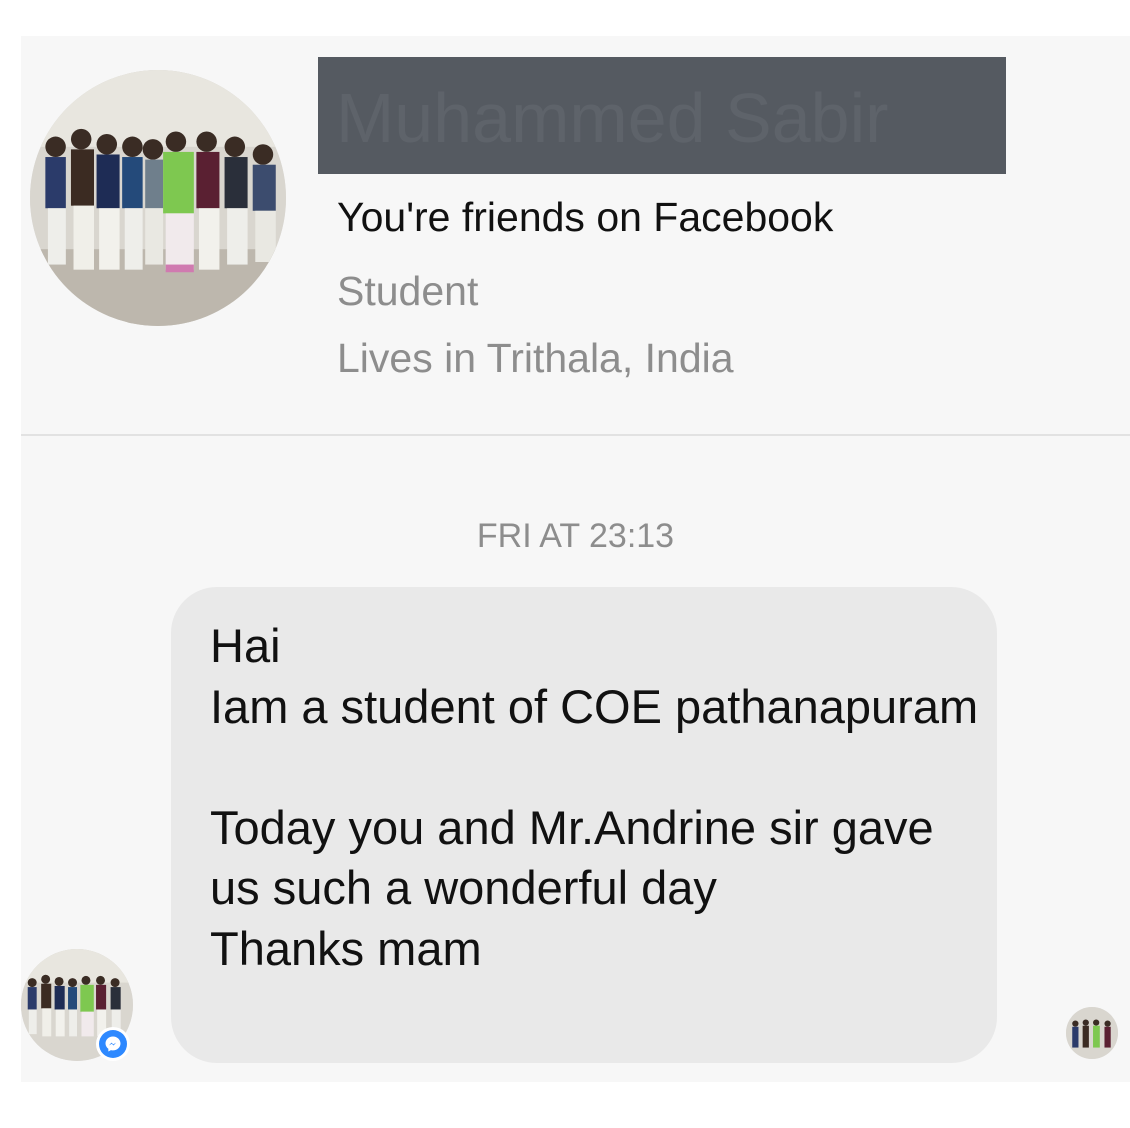 The image size is (1130, 1128). I want to click on contact-name: Muhammed Sabir, so click(612, 118).